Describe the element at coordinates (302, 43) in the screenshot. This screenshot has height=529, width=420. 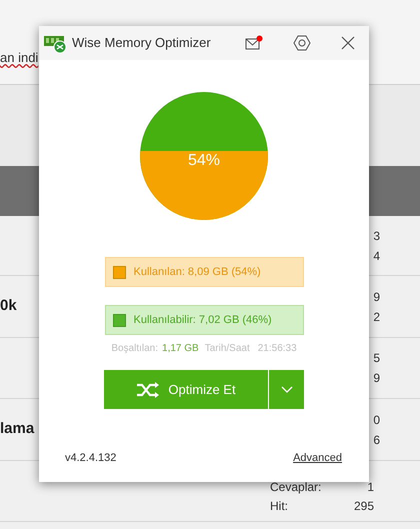
I see `settings-icon` at that location.